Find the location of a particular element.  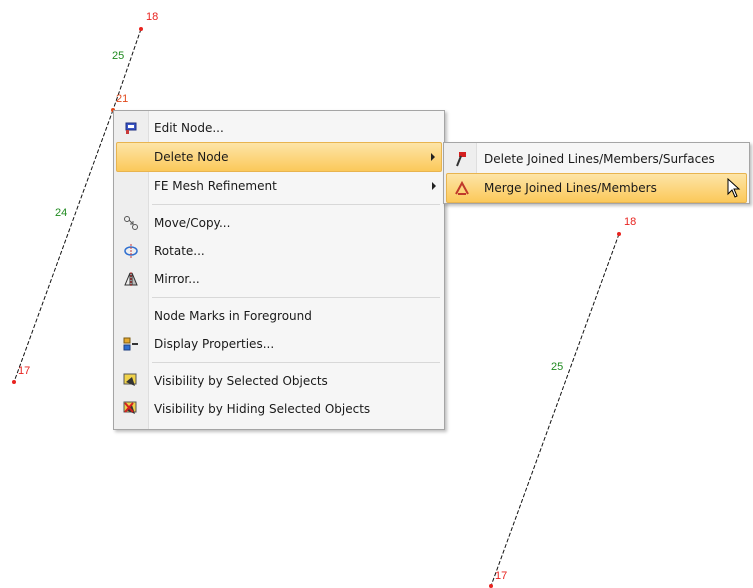

merge-joined-icon is located at coordinates (462, 188).